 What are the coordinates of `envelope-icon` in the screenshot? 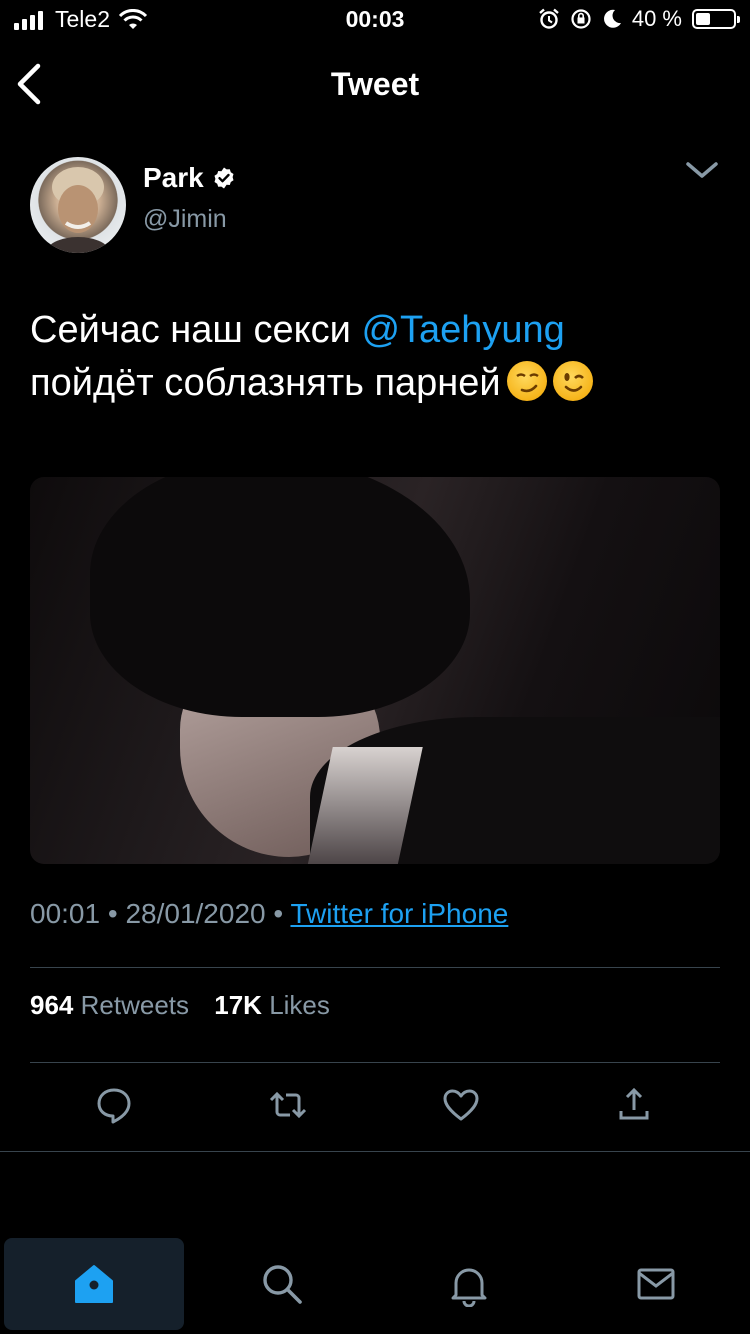 It's located at (656, 1284).